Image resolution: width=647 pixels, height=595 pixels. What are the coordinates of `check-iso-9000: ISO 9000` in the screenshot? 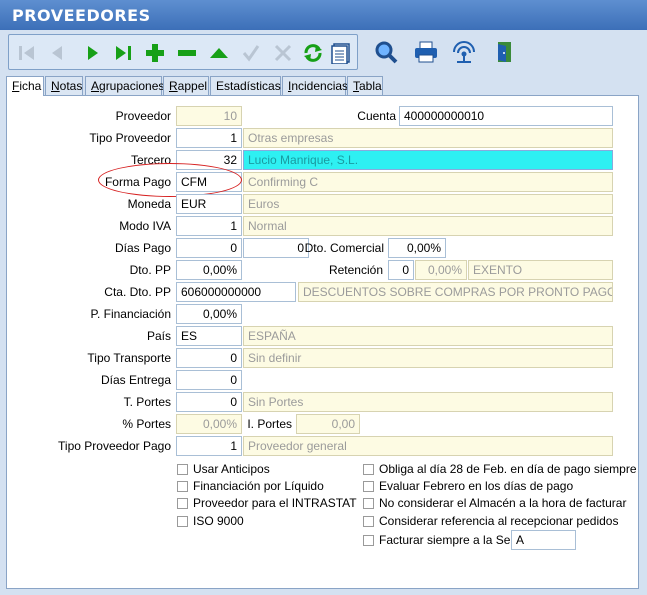 It's located at (210, 521).